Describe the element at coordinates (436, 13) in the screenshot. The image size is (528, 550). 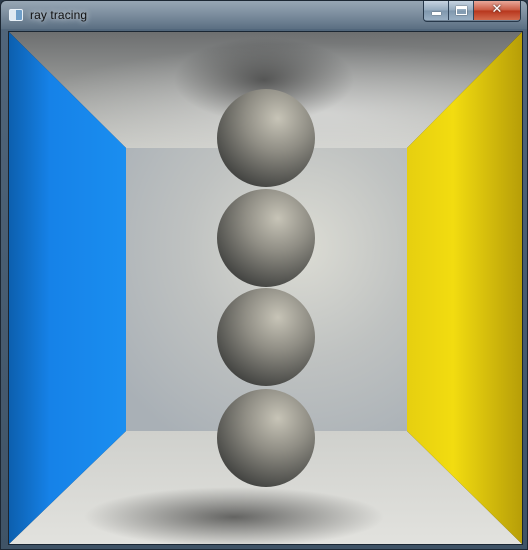
I see `minimize-icon` at that location.